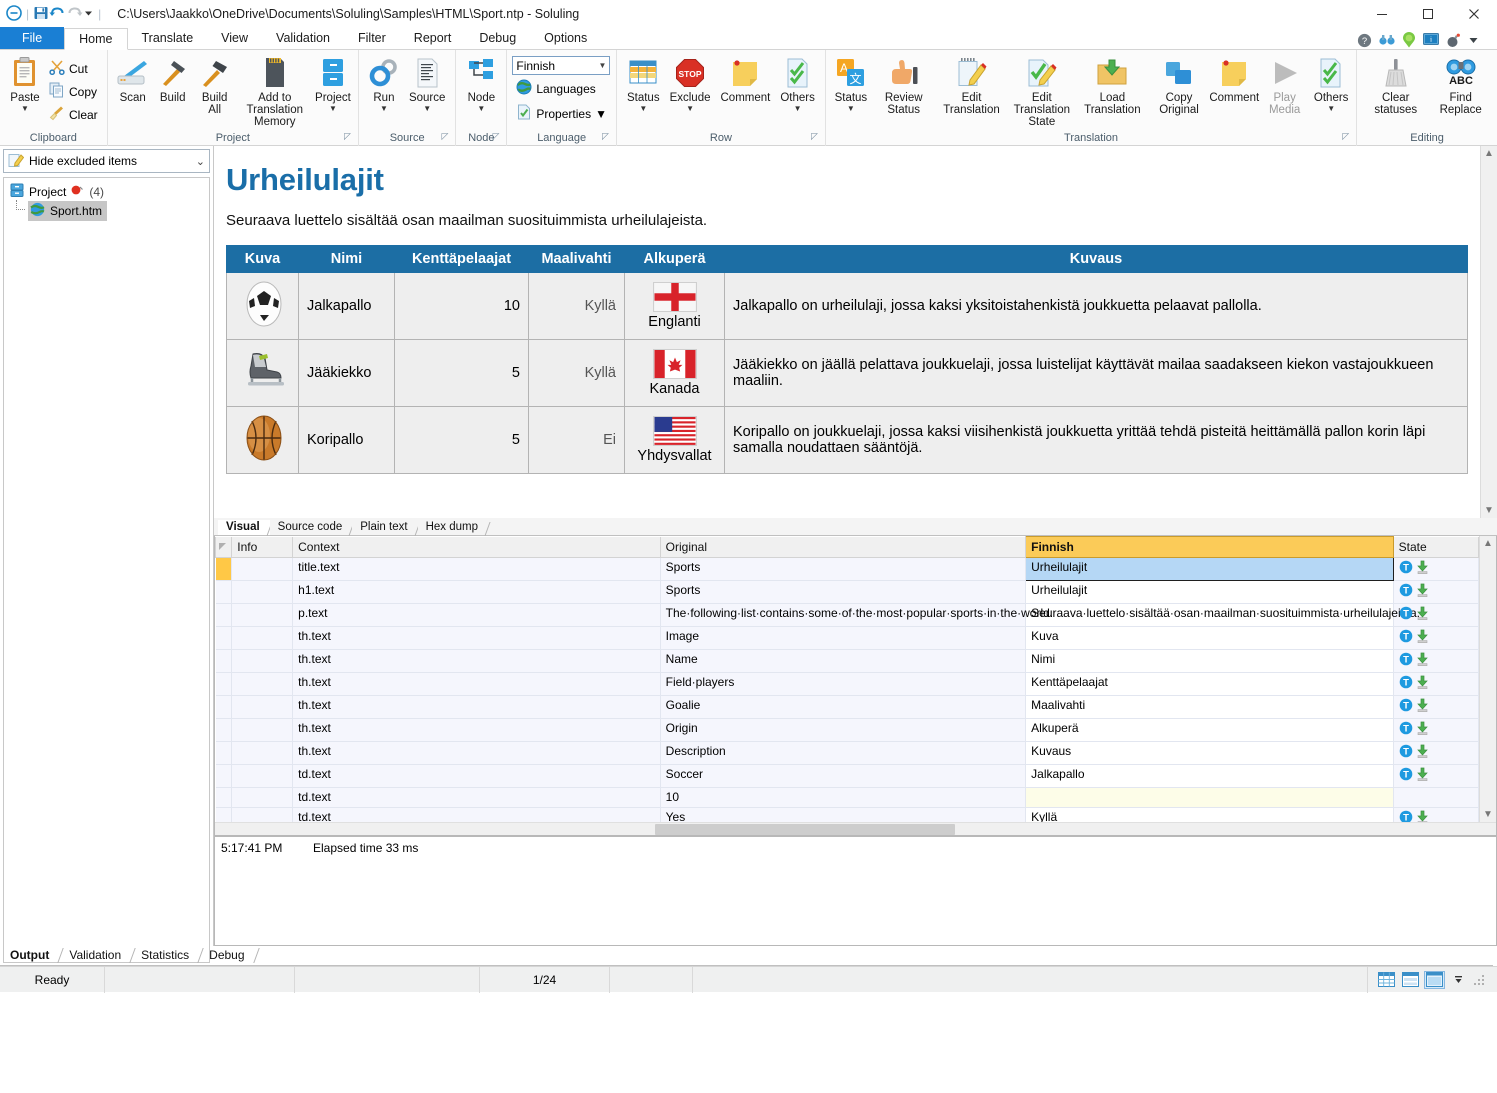  Describe the element at coordinates (106, 191) in the screenshot. I see `tree-node-project: Project (4)` at that location.